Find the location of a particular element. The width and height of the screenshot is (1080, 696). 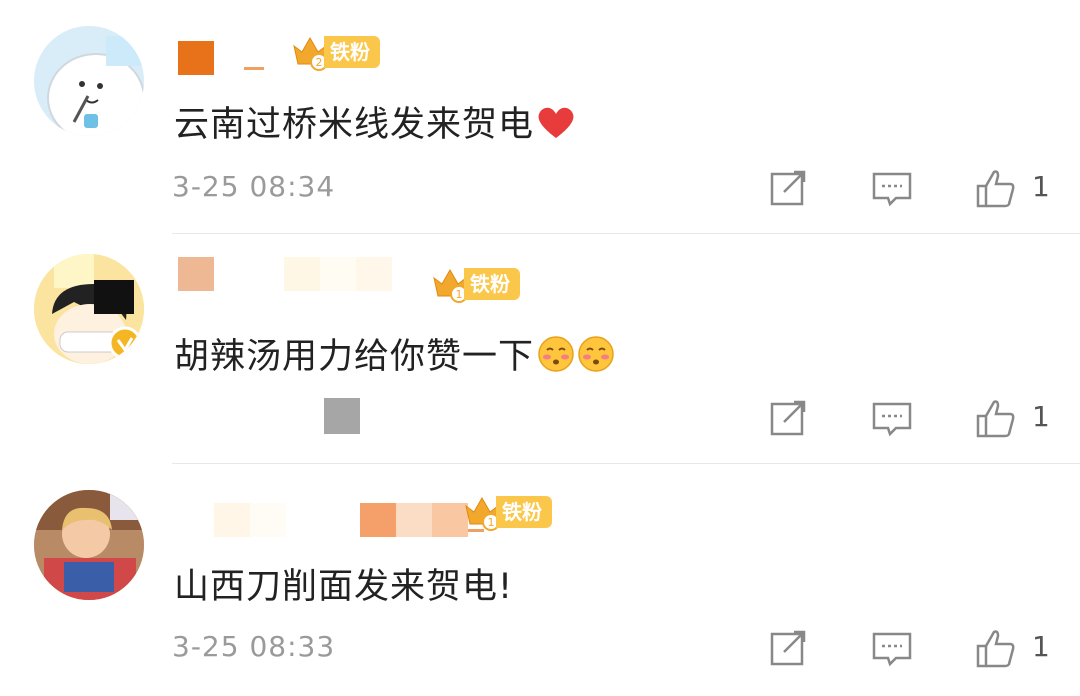

timestamp: 3-25 08:34 is located at coordinates (254, 186).